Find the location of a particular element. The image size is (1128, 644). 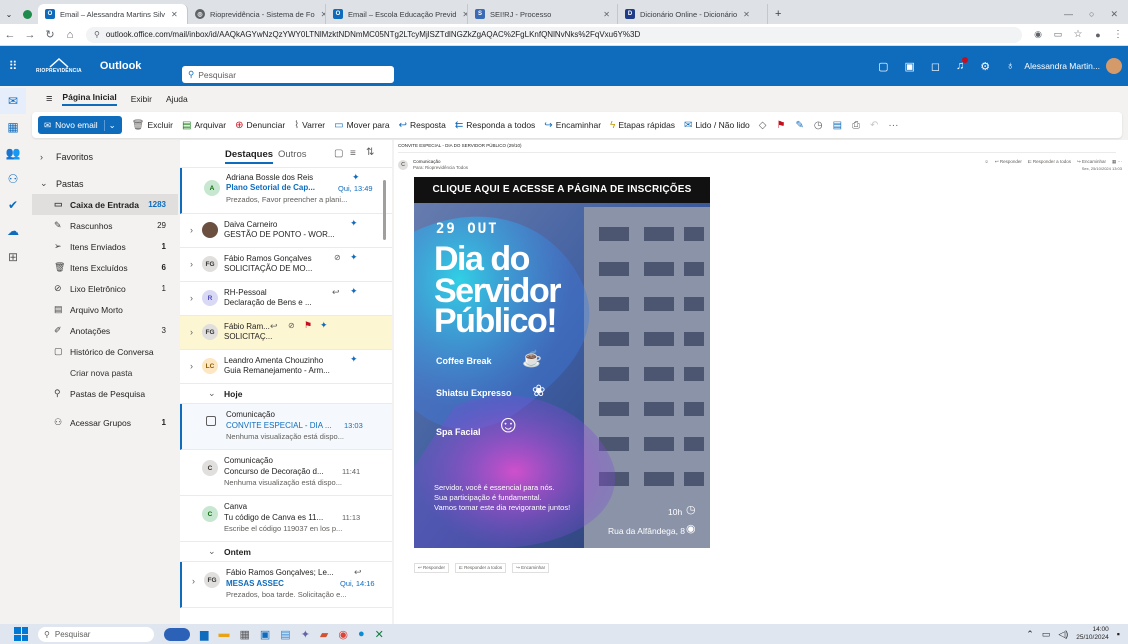

browser-tab-email-escola: O Email – Escola Educação Previd ✕ is located at coordinates (397, 14).